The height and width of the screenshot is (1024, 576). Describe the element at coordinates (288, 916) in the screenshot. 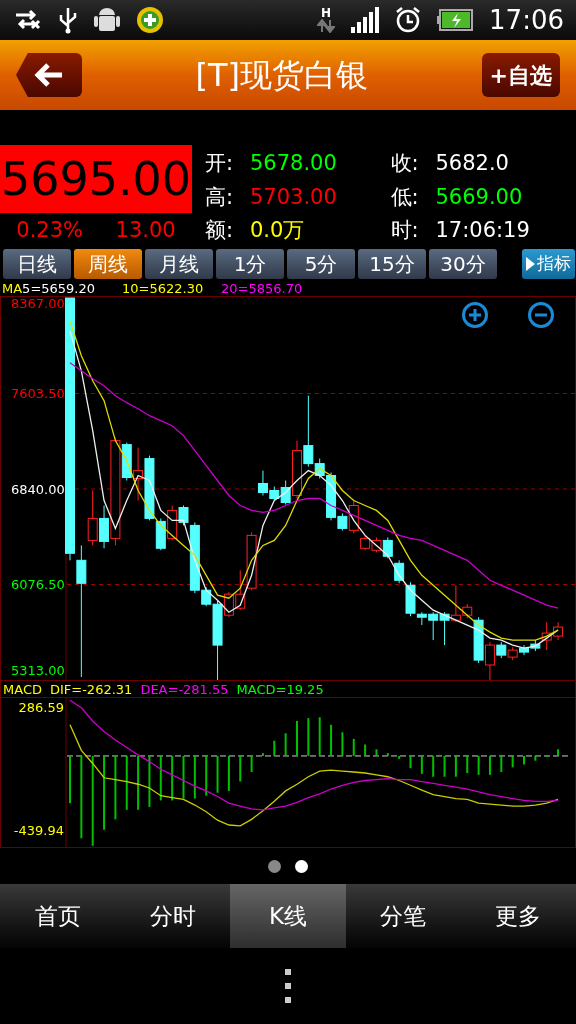

I see `nav-tab: K线` at that location.